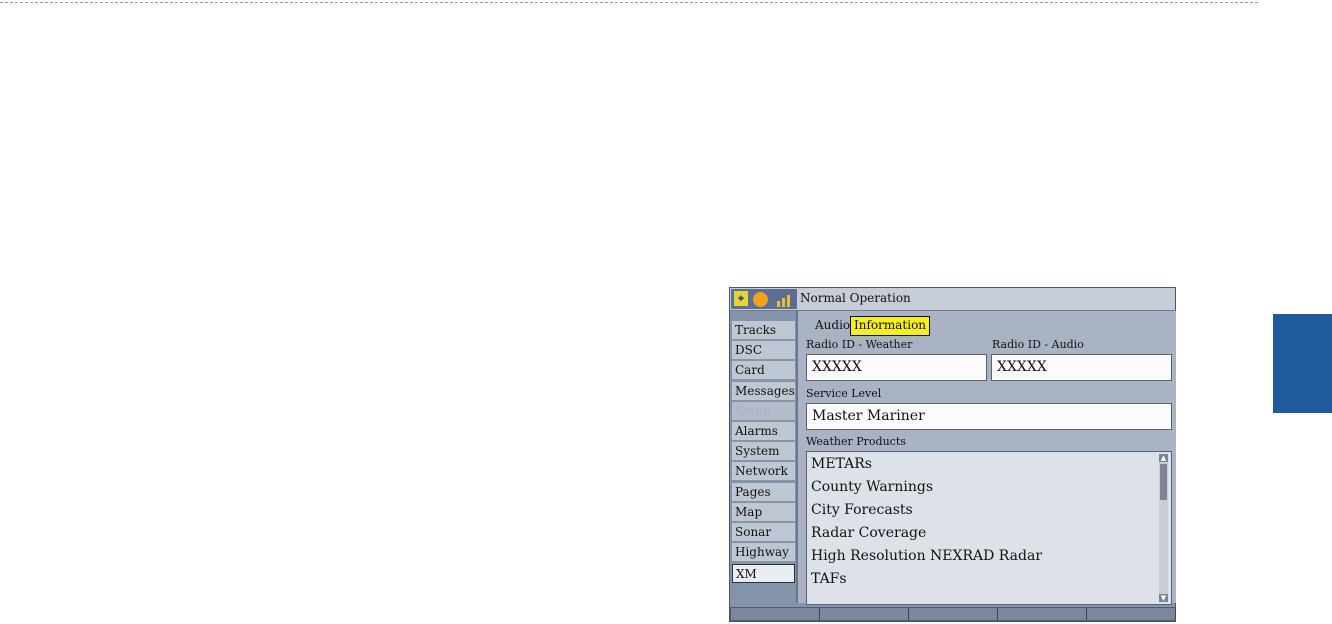  What do you see at coordinates (832, 325) in the screenshot?
I see `tab-audio: Audio` at bounding box center [832, 325].